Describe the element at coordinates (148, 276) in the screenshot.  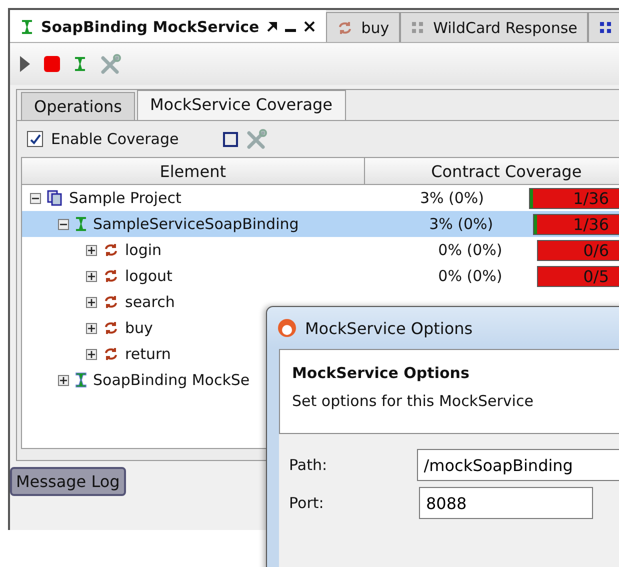
I see `tree-label: logout` at that location.